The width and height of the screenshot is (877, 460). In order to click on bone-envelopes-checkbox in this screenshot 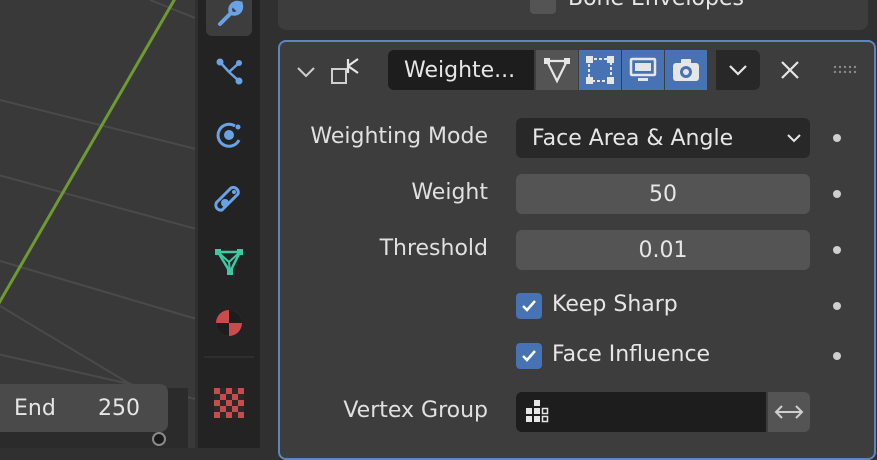, I will do `click(543, 7)`.